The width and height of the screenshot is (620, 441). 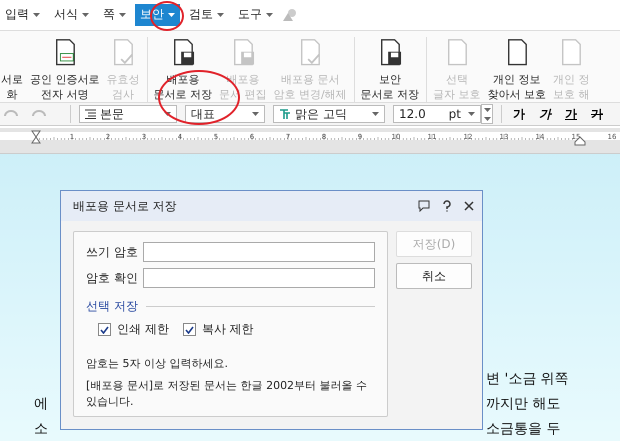 What do you see at coordinates (125, 206) in the screenshot?
I see `dialog-title: 배포용 문서로 저장` at bounding box center [125, 206].